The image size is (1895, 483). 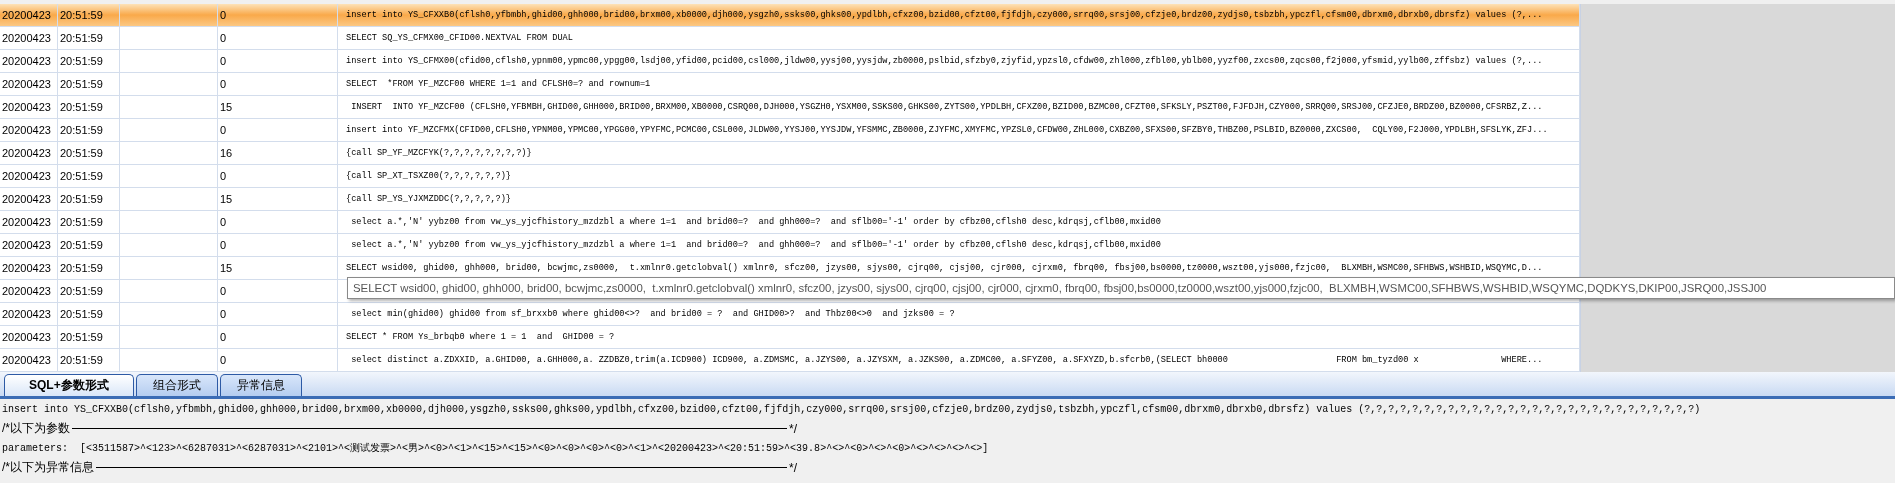 I want to click on section-comment: /*以下为参数, so click(x=36, y=428).